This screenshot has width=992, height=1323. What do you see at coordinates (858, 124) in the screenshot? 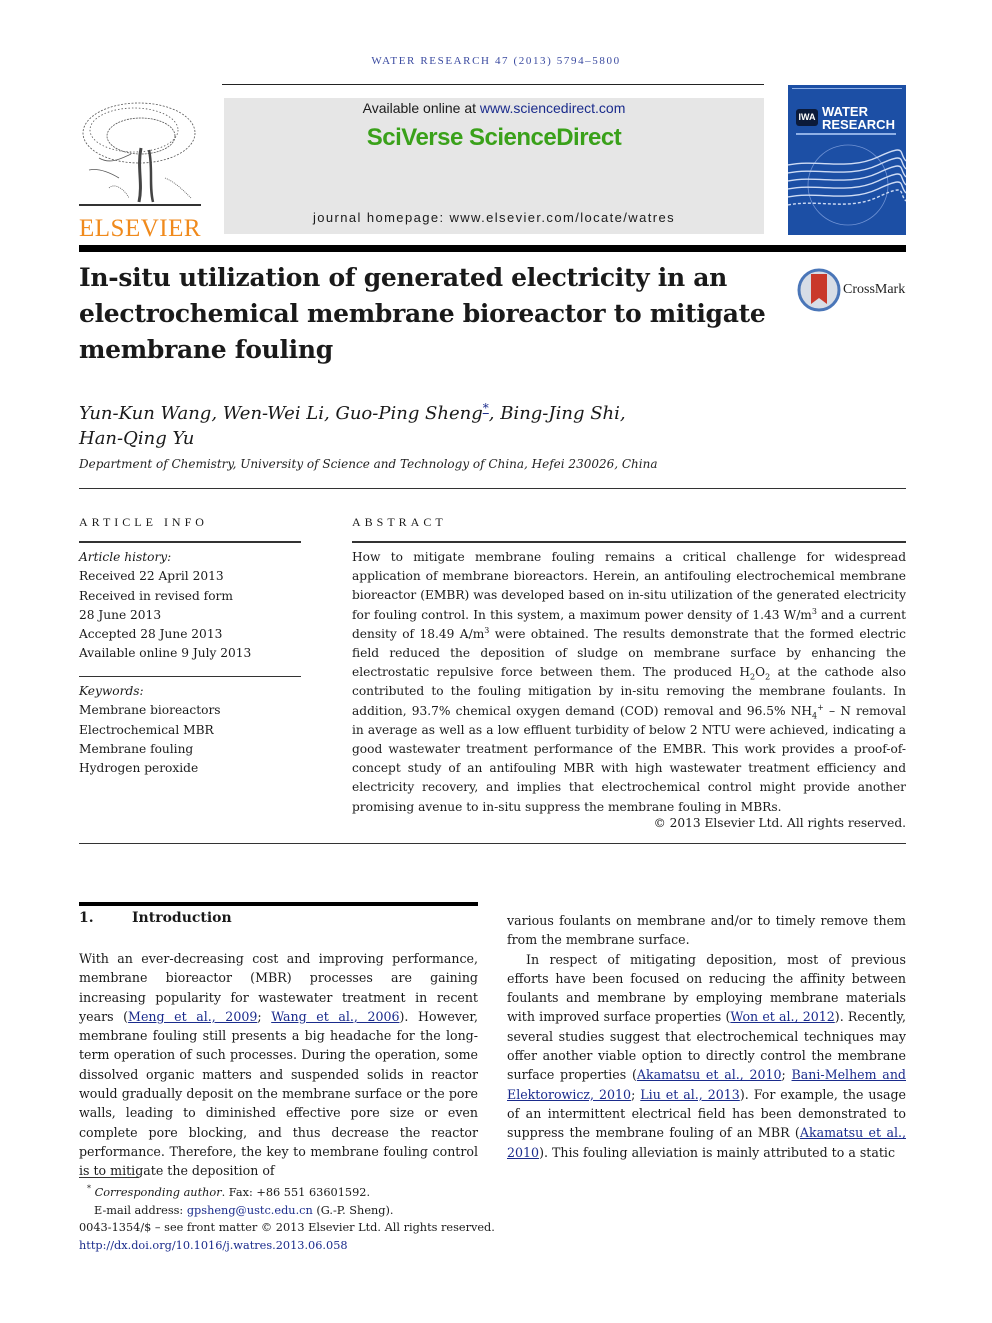
I see `cover-title-line2: RESEARCH` at bounding box center [858, 124].